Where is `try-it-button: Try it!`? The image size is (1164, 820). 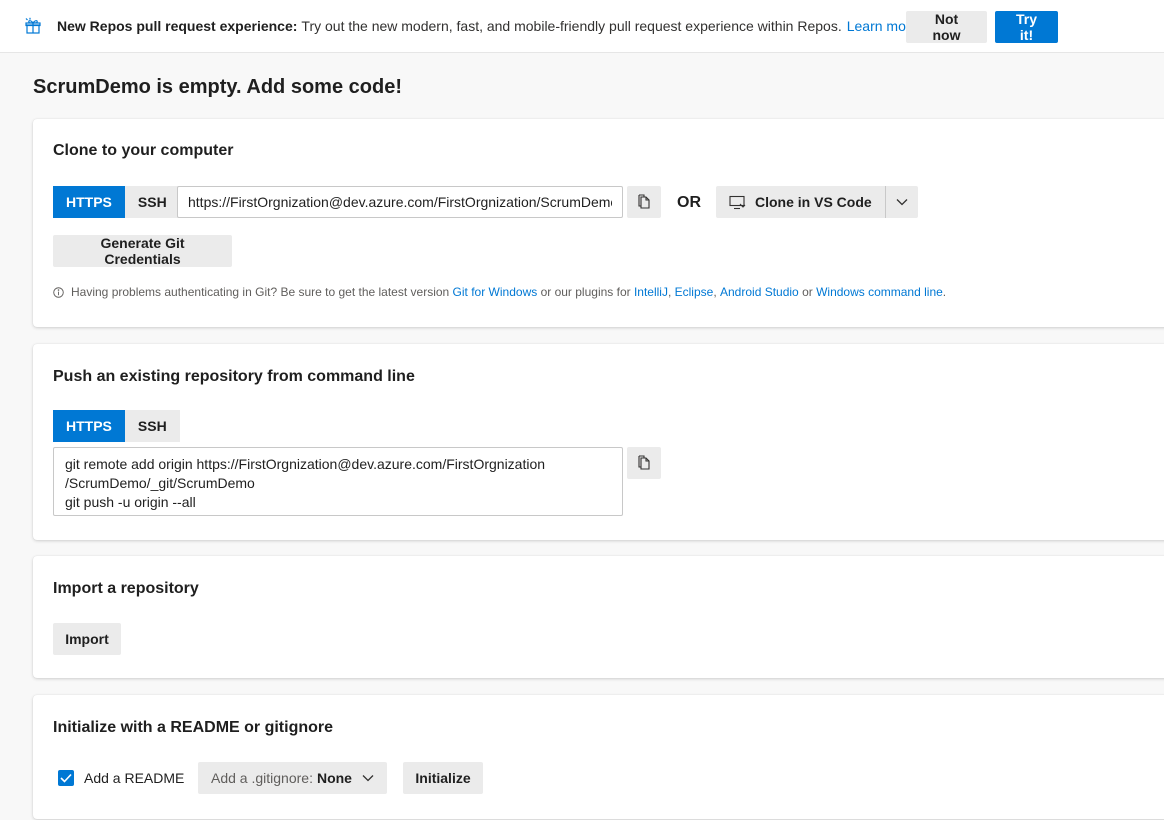 try-it-button: Try it! is located at coordinates (1026, 27).